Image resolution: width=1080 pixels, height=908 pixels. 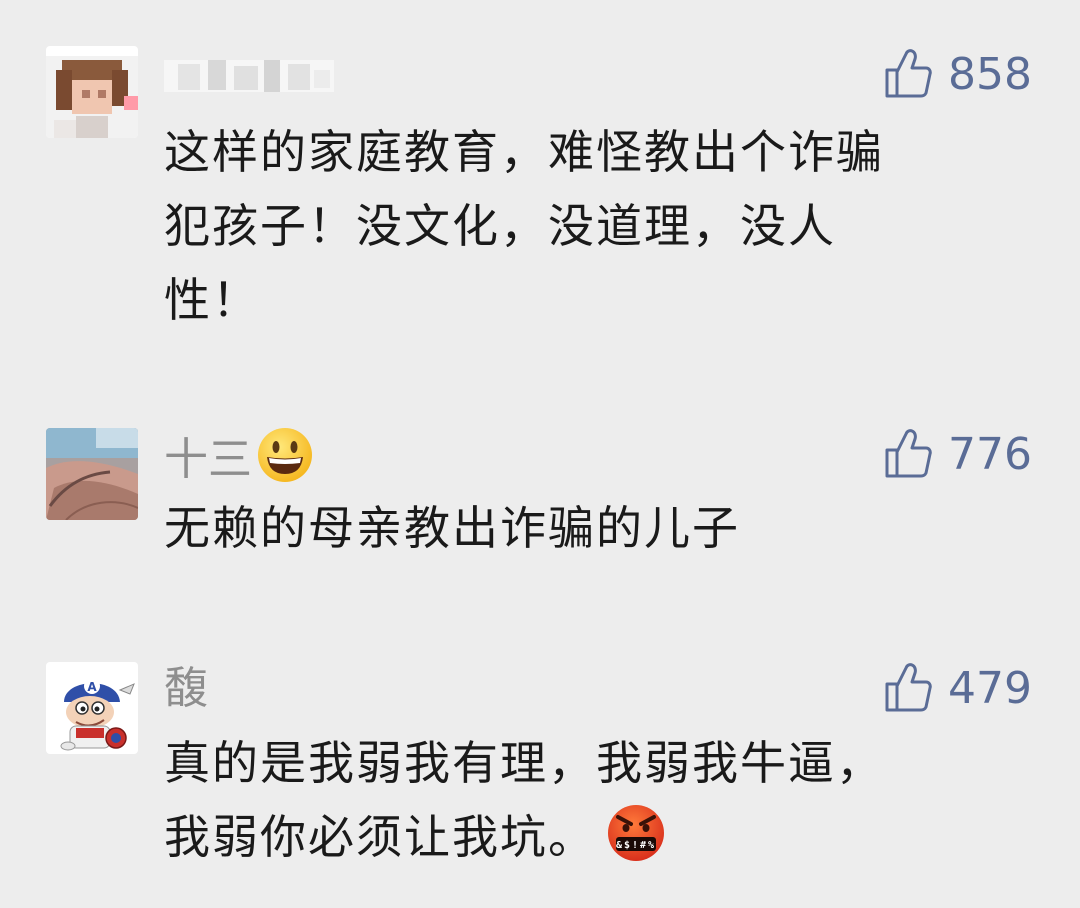 What do you see at coordinates (212, 300) in the screenshot?
I see `comment-text-line: 性！` at bounding box center [212, 300].